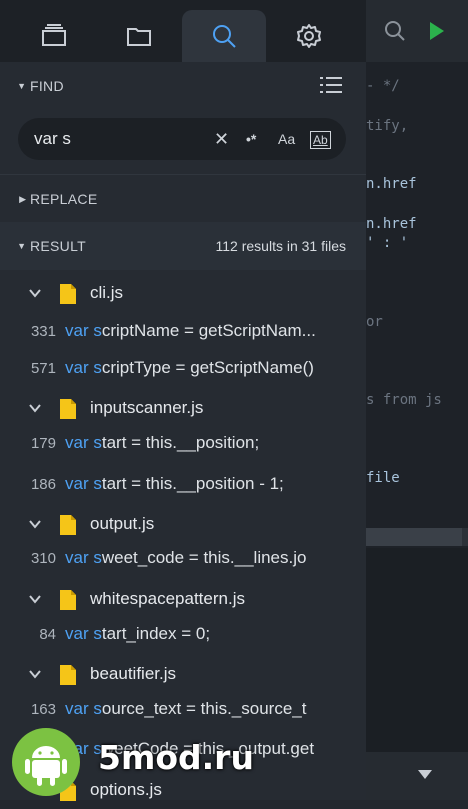 This screenshot has width=468, height=809. What do you see at coordinates (122, 523) in the screenshot?
I see `result-file-name: output.js` at bounding box center [122, 523].